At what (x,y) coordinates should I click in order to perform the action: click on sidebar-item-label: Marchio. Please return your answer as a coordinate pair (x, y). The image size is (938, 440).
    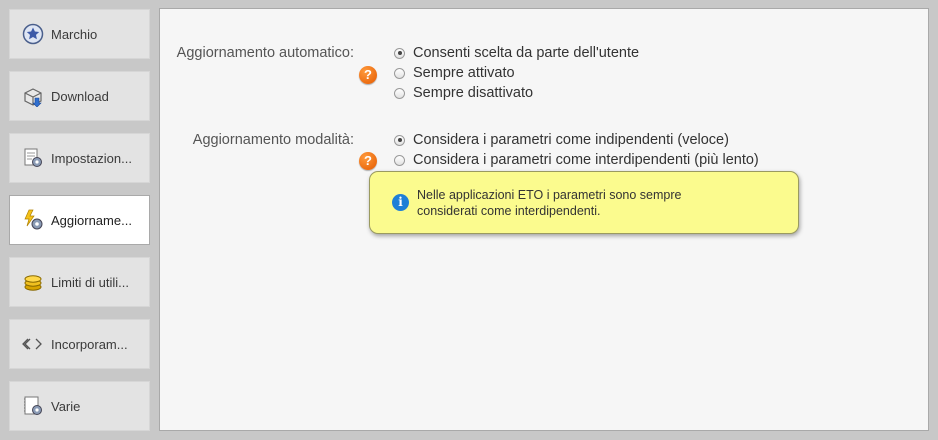
    Looking at the image, I should click on (74, 34).